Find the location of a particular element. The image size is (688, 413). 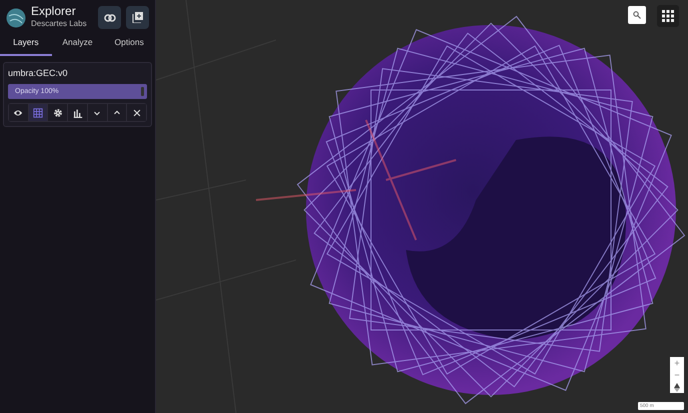

eye-icon is located at coordinates (18, 113).